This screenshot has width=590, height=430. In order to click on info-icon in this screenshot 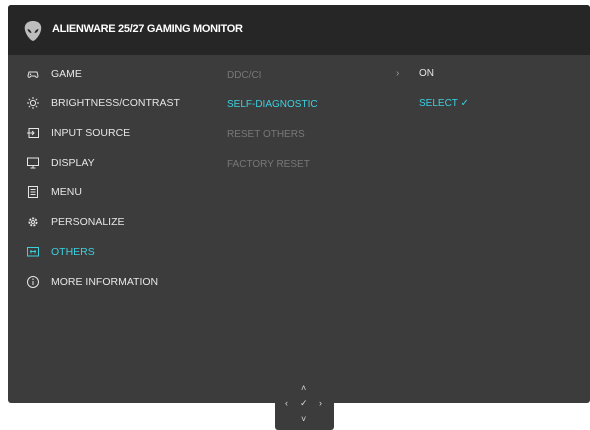, I will do `click(33, 282)`.